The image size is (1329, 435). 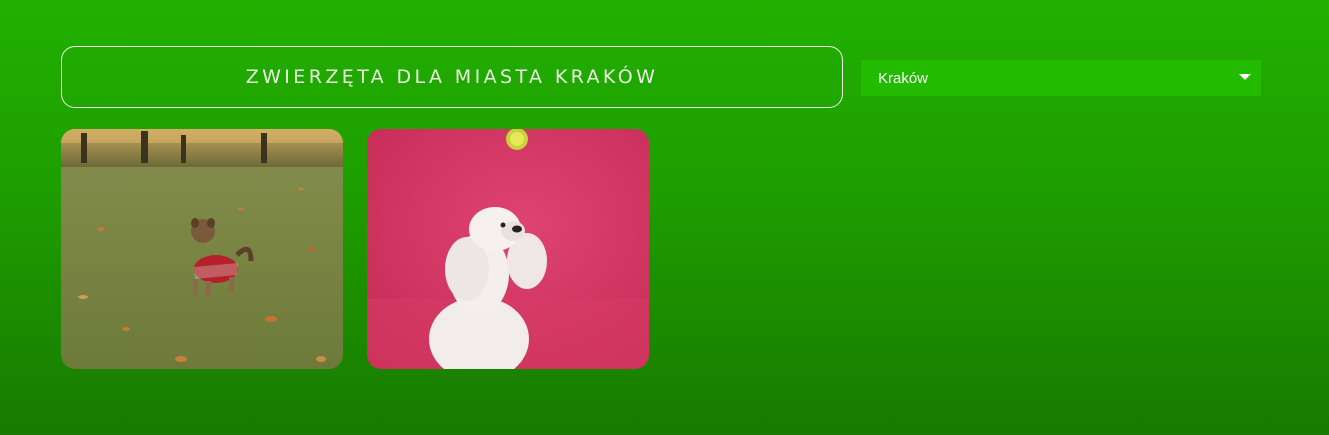 I want to click on caret-down-icon, so click(x=1245, y=77).